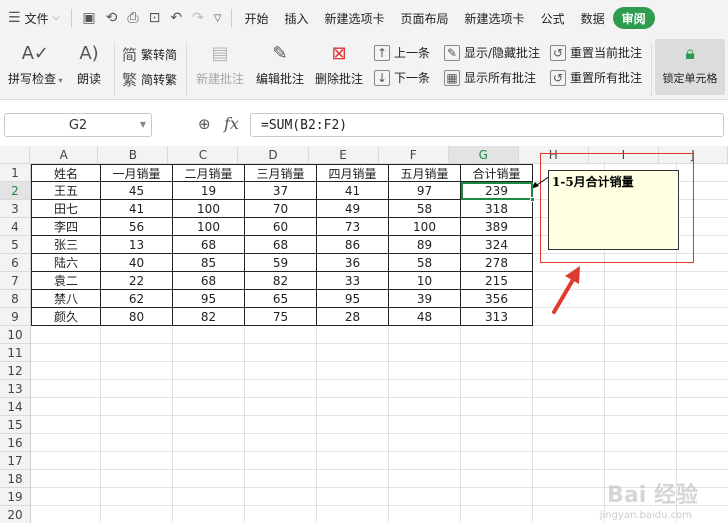 The height and width of the screenshot is (523, 728). What do you see at coordinates (209, 263) in the screenshot?
I see `table-cell: 85` at bounding box center [209, 263].